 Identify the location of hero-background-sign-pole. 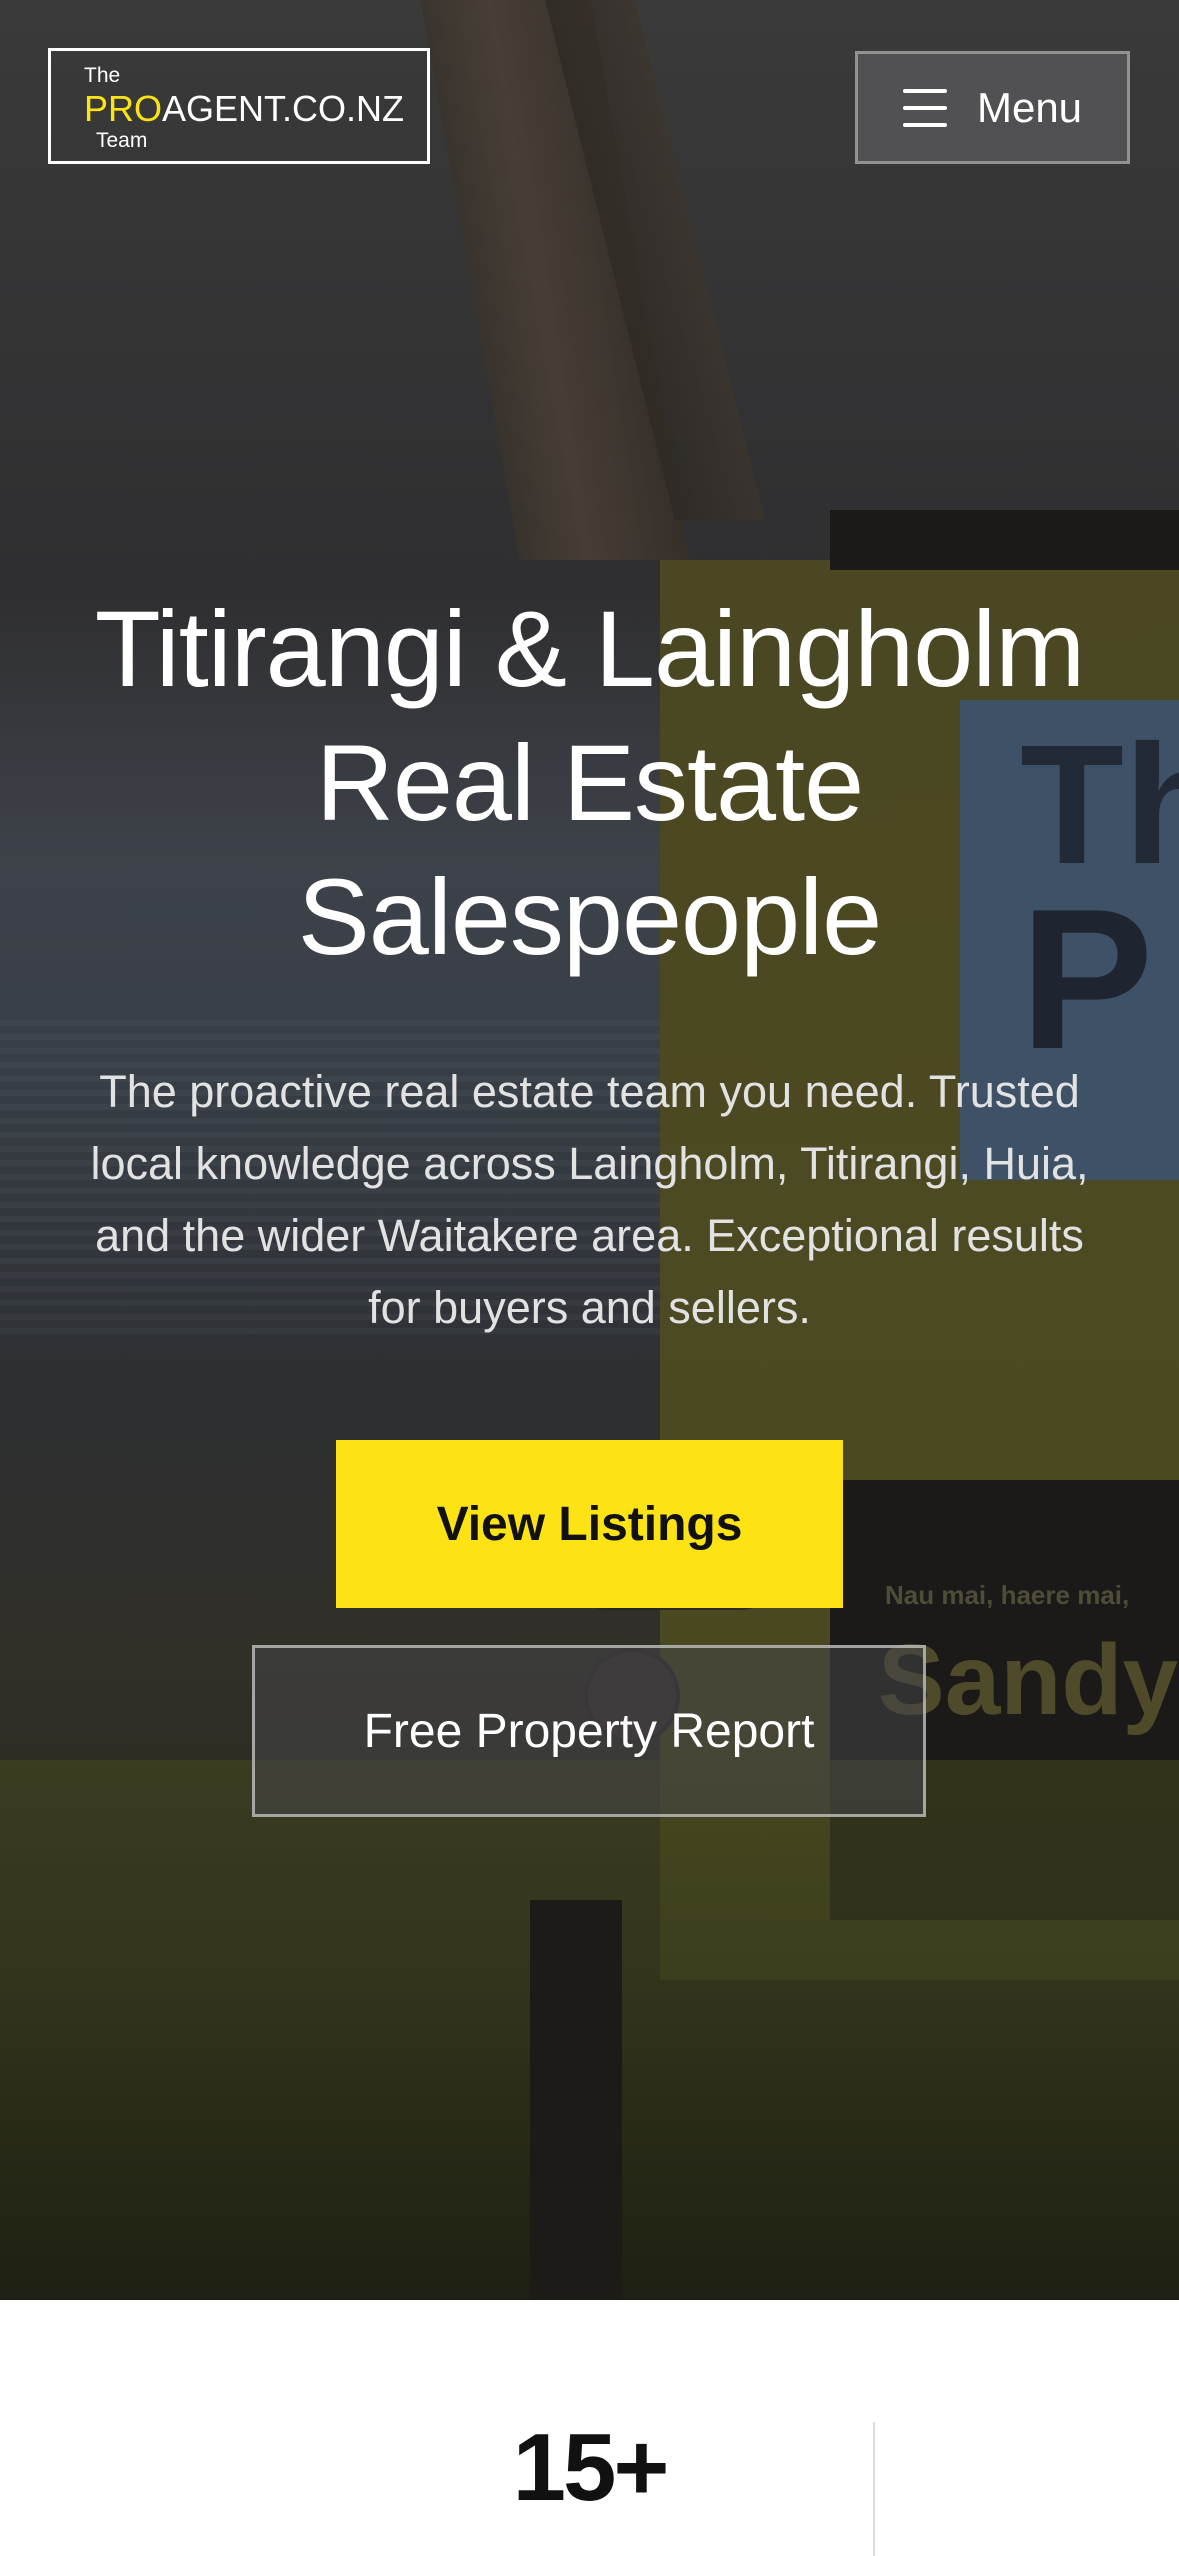
(576, 2100).